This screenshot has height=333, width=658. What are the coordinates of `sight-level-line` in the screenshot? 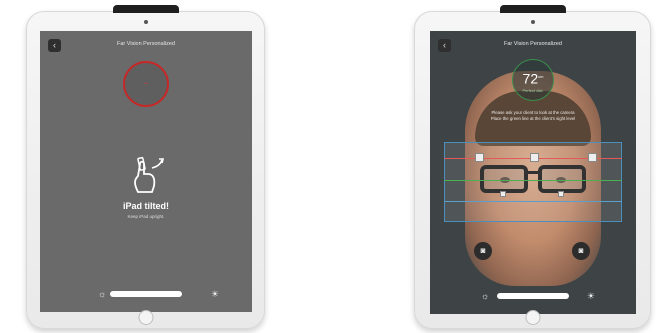 It's located at (533, 180).